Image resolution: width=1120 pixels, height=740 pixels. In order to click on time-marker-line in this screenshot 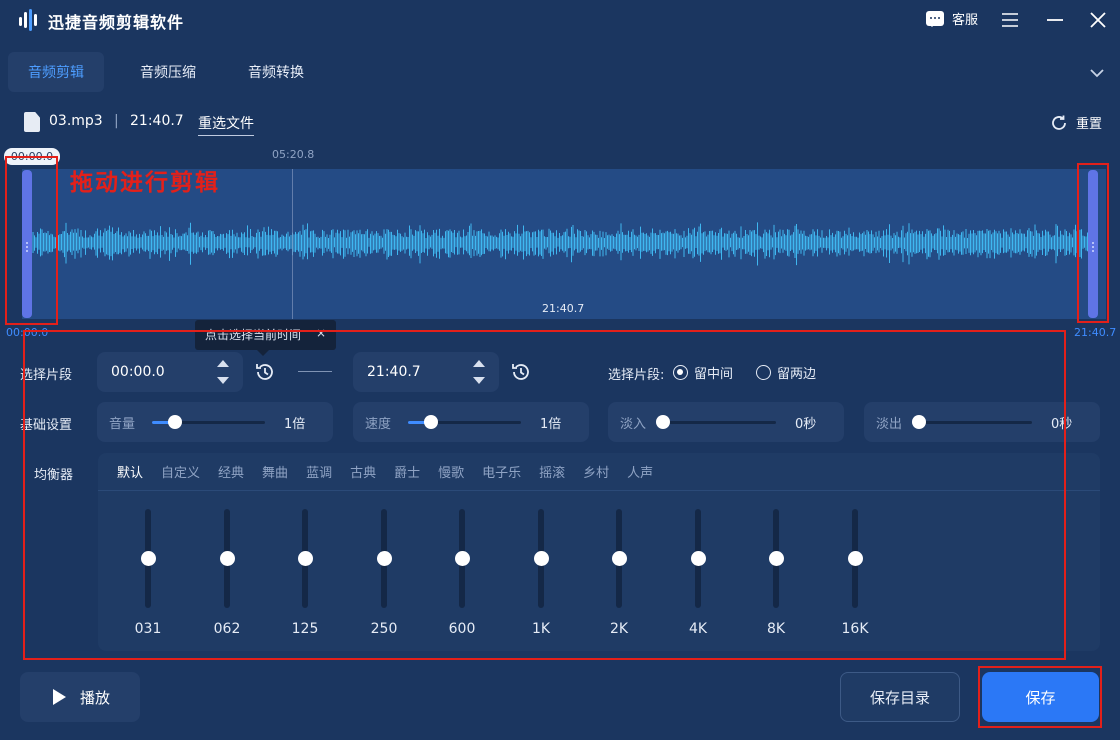, I will do `click(292, 244)`.